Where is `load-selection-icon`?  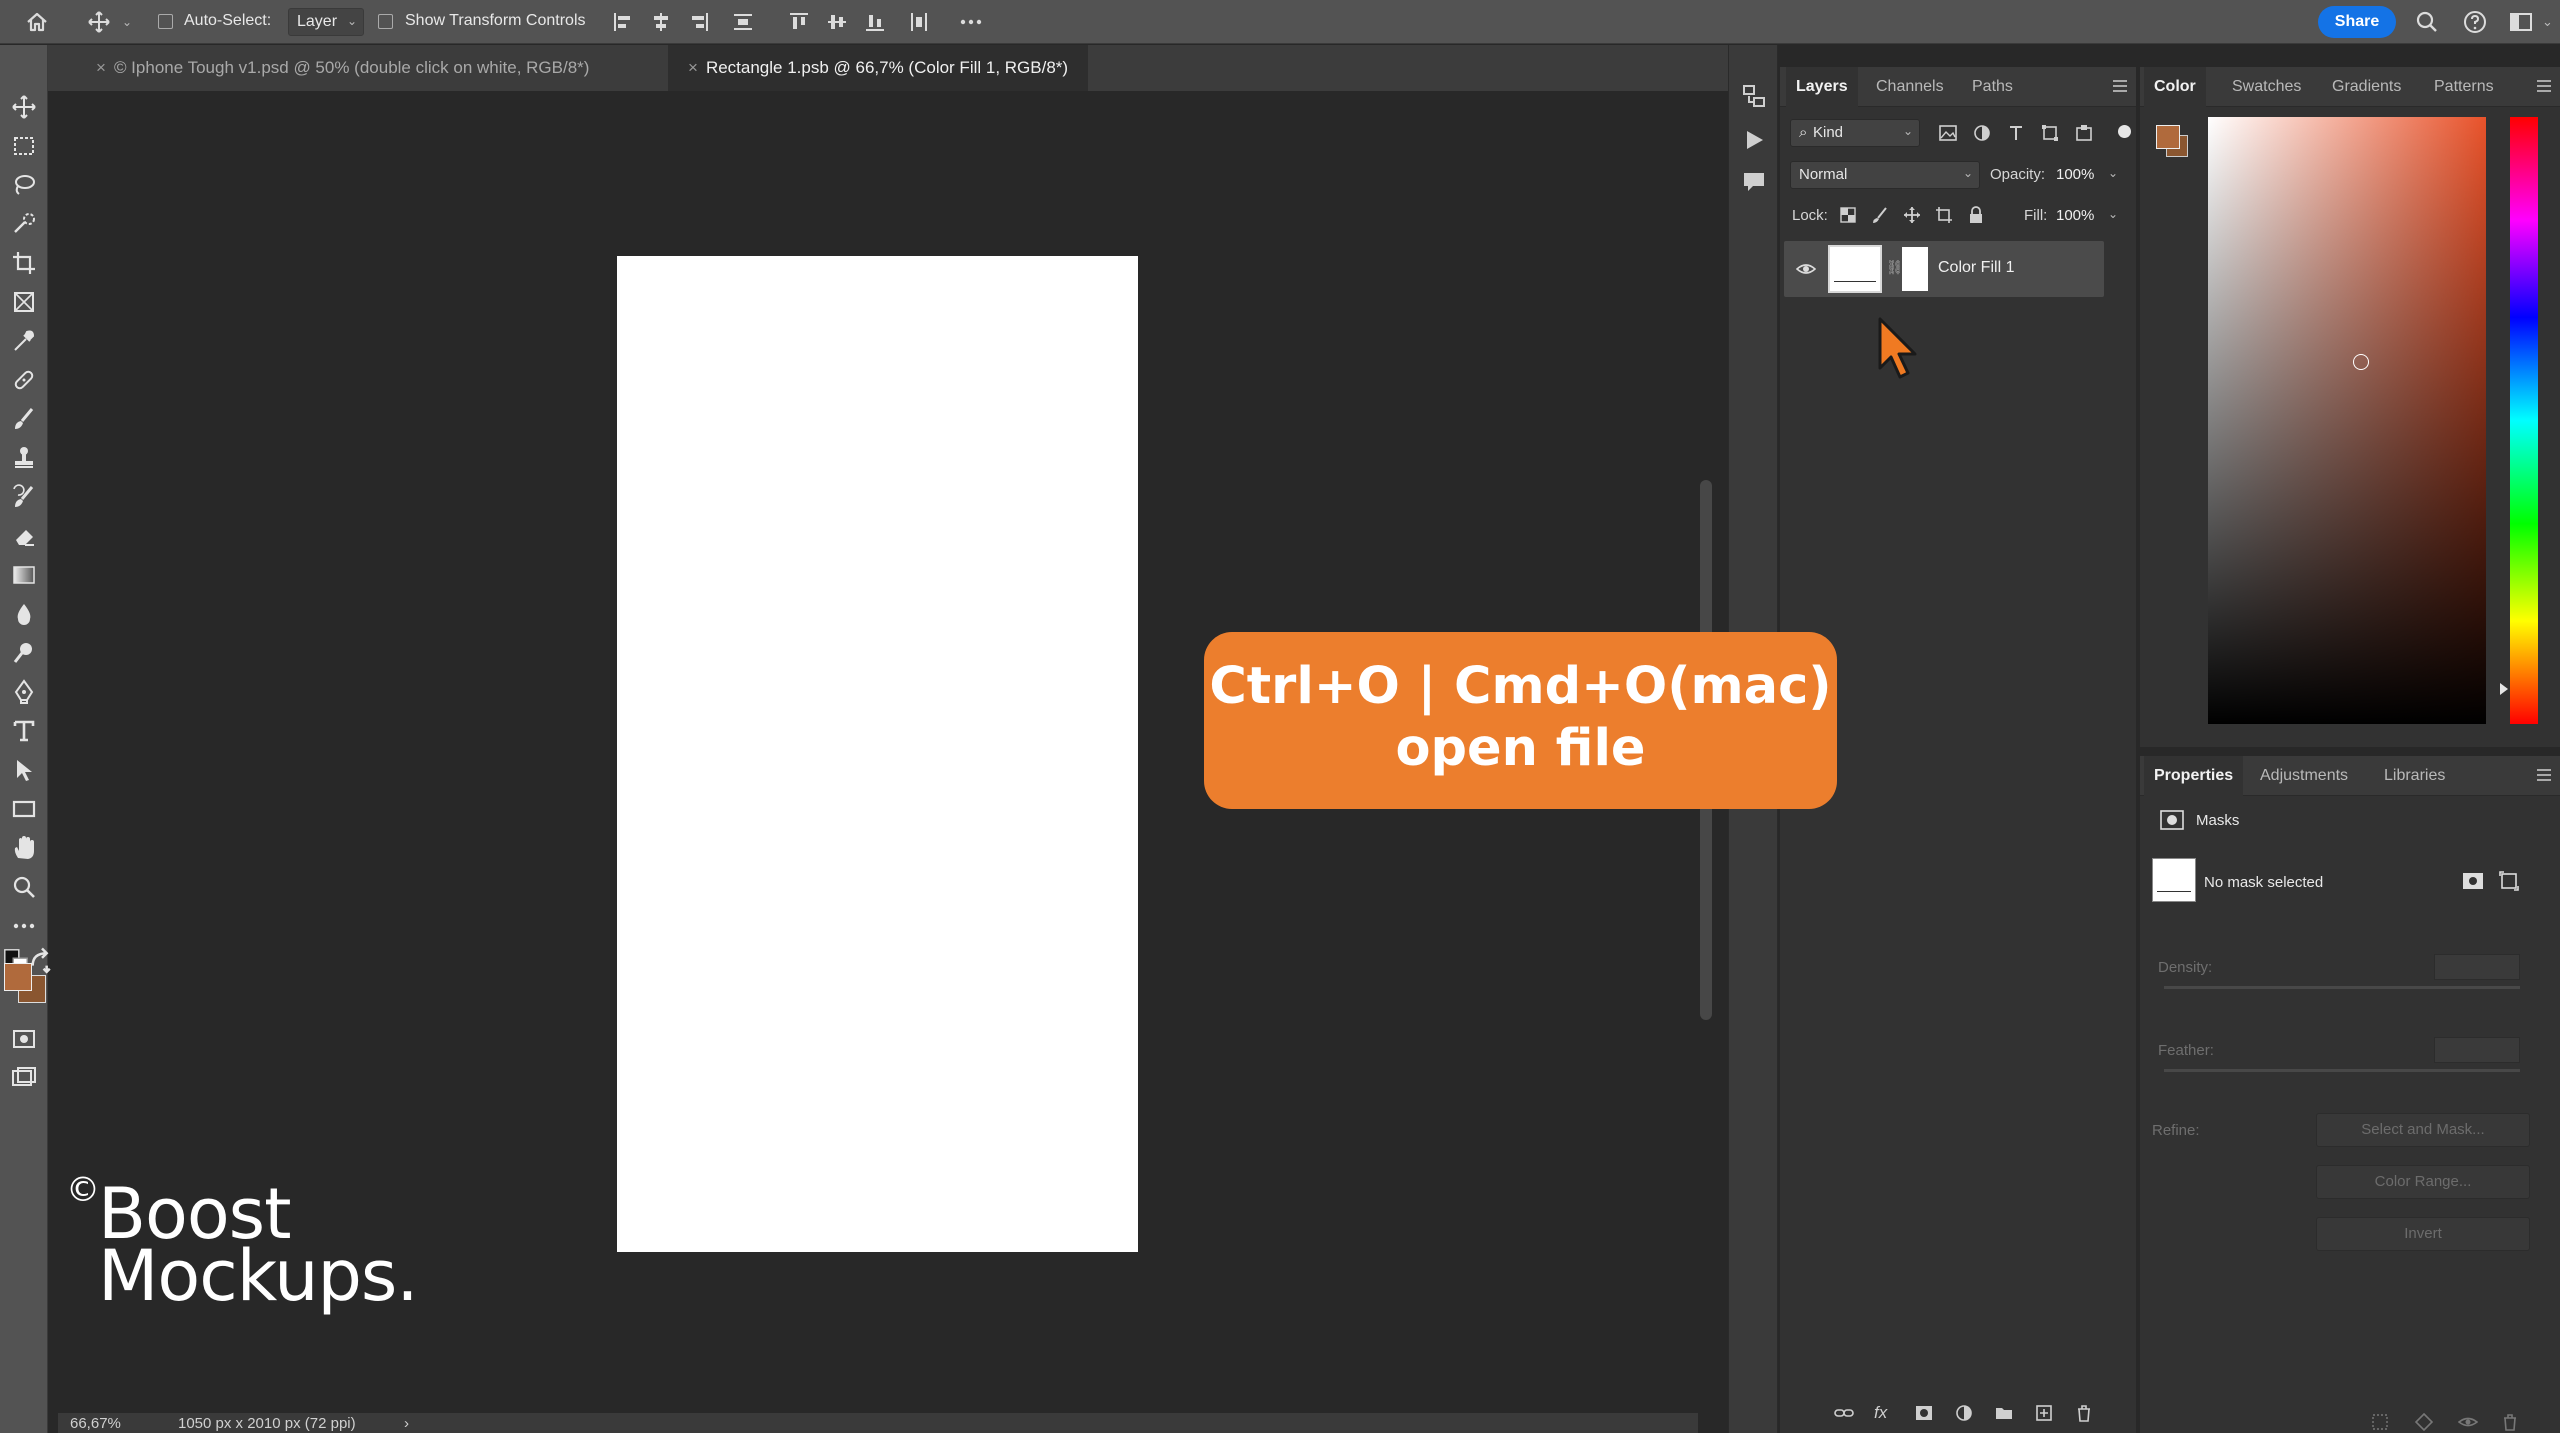
load-selection-icon is located at coordinates (2380, 1422).